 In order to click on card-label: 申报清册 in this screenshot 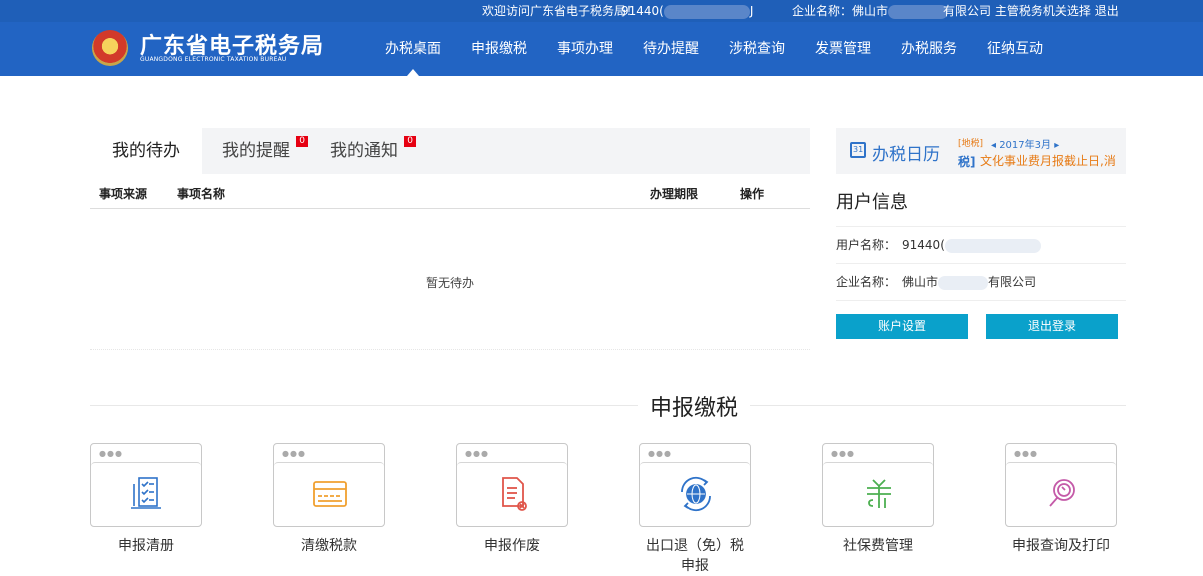, I will do `click(146, 546)`.